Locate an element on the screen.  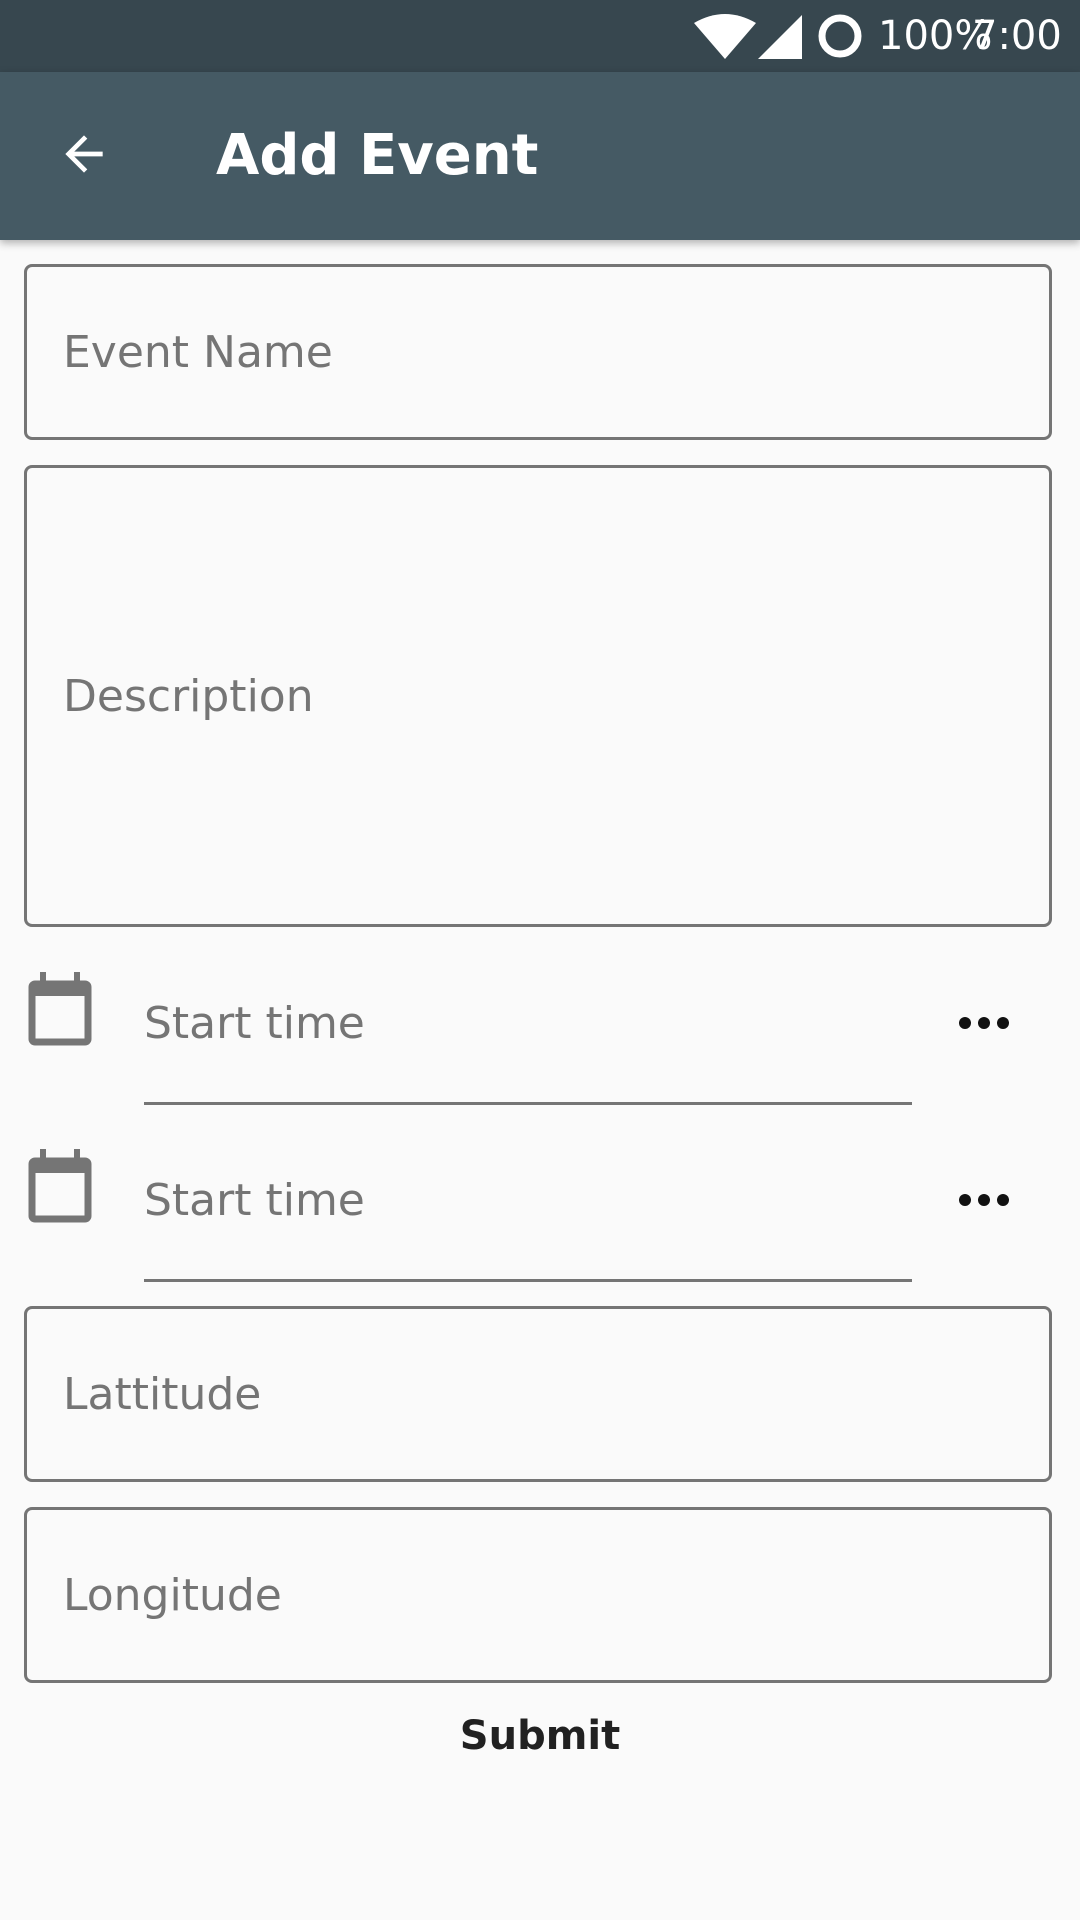
status-time: 7:00 is located at coordinates (1017, 36).